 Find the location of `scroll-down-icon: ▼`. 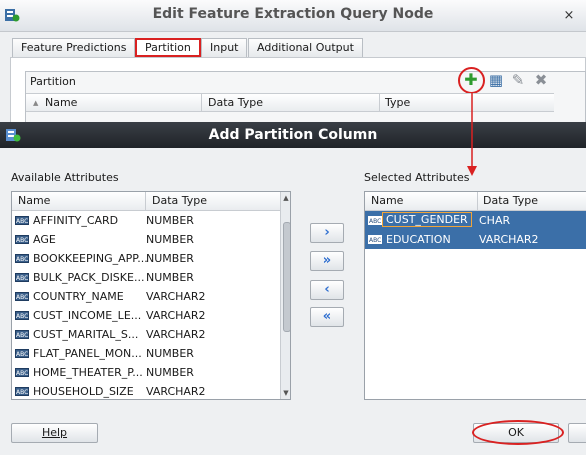

scroll-down-icon: ▼ is located at coordinates (285, 393).